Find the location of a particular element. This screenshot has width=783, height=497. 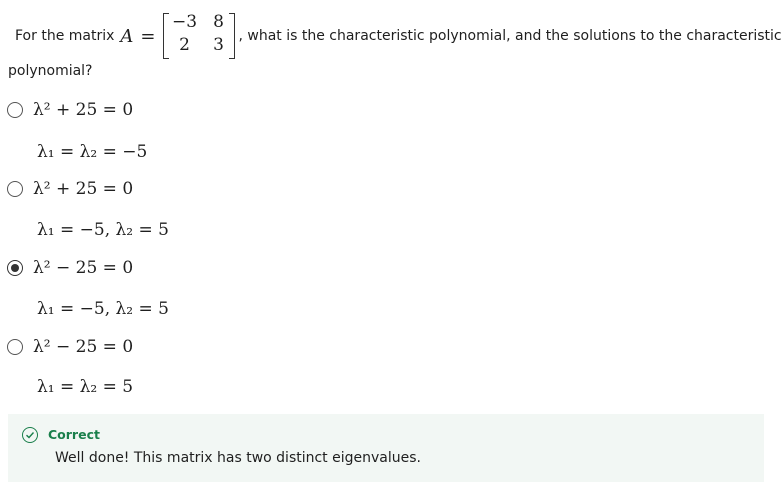

question-continuation: polynomial? is located at coordinates (50, 71).